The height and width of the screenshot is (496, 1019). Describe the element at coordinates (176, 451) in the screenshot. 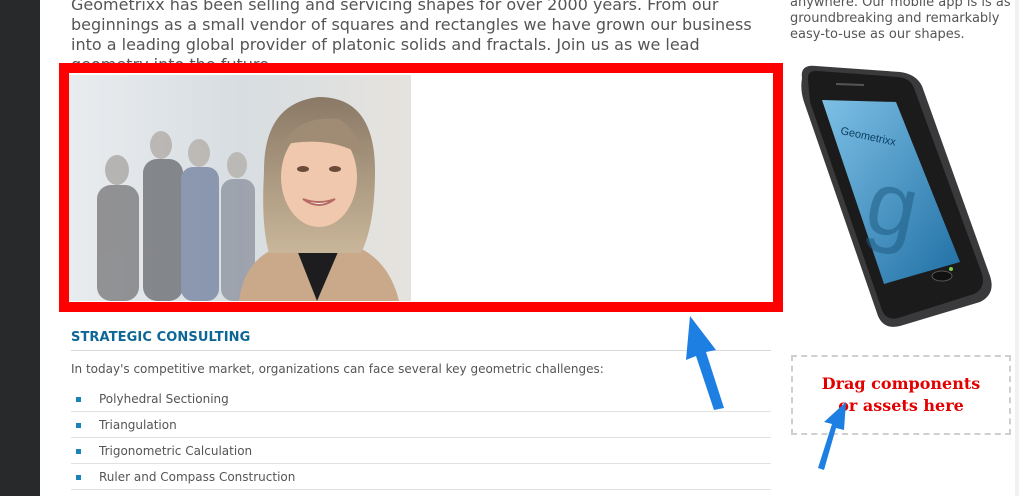

I see `list-item-label: Trigonometric Calculation` at that location.